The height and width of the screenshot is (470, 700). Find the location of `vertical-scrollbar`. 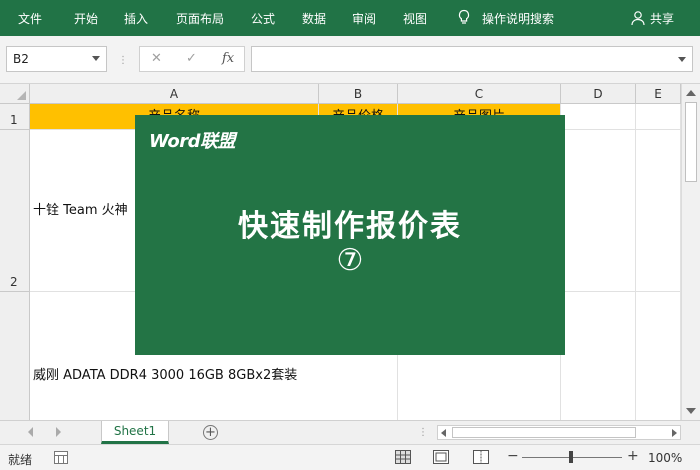

vertical-scrollbar is located at coordinates (690, 252).